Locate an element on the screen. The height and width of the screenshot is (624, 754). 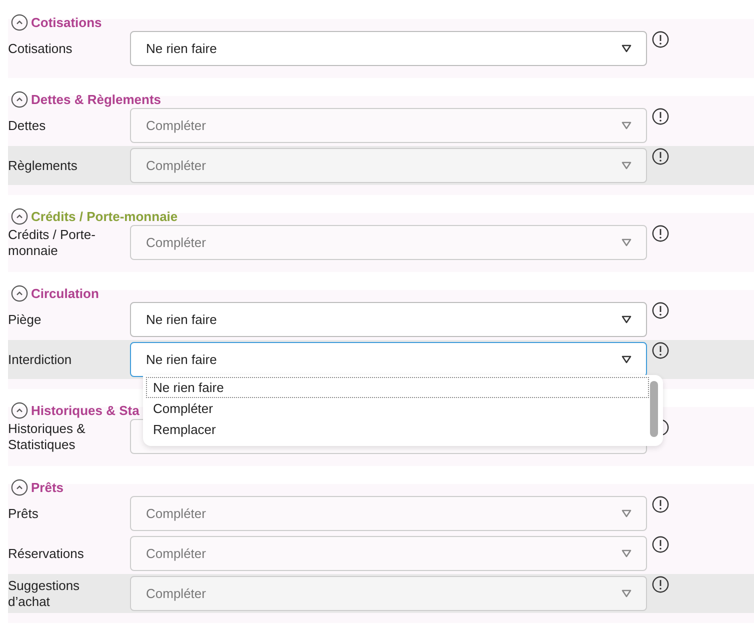
field-label: Réservations is located at coordinates (46, 553).